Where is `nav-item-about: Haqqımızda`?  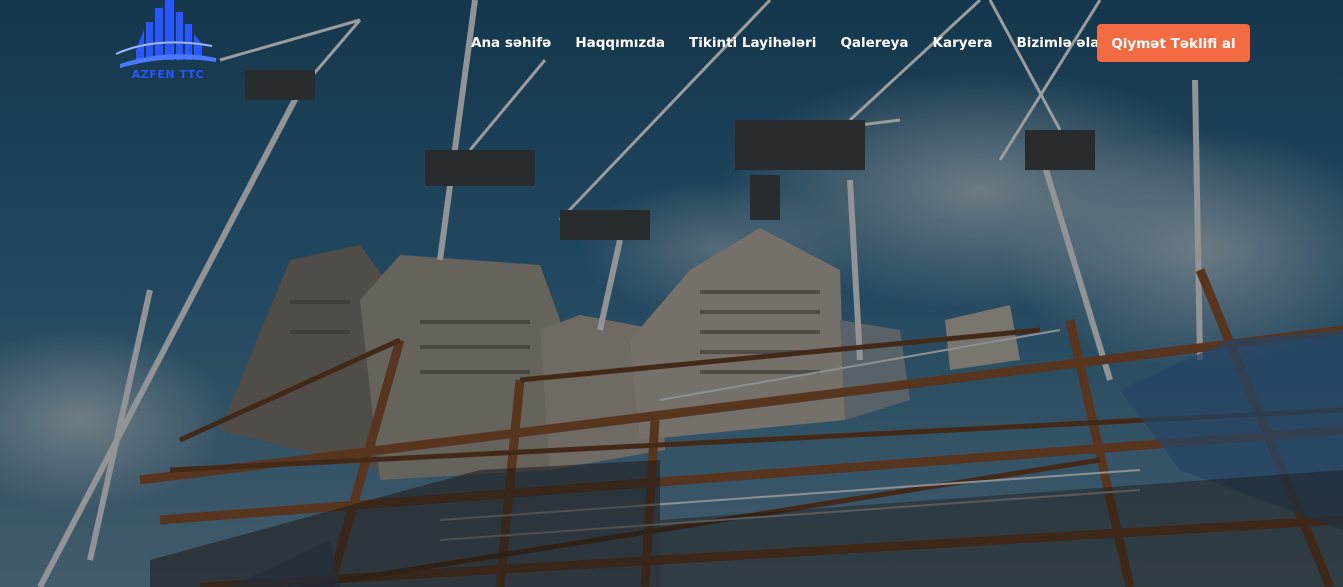 nav-item-about: Haqqımızda is located at coordinates (620, 43).